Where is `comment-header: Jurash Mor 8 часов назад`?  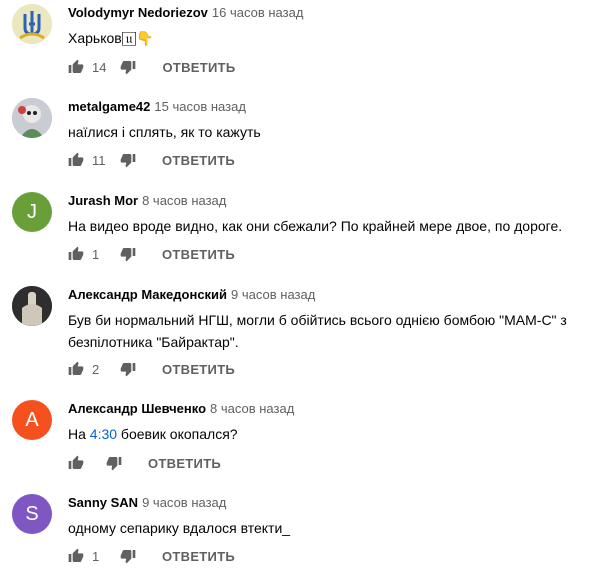 comment-header: Jurash Mor 8 часов назад is located at coordinates (147, 200).